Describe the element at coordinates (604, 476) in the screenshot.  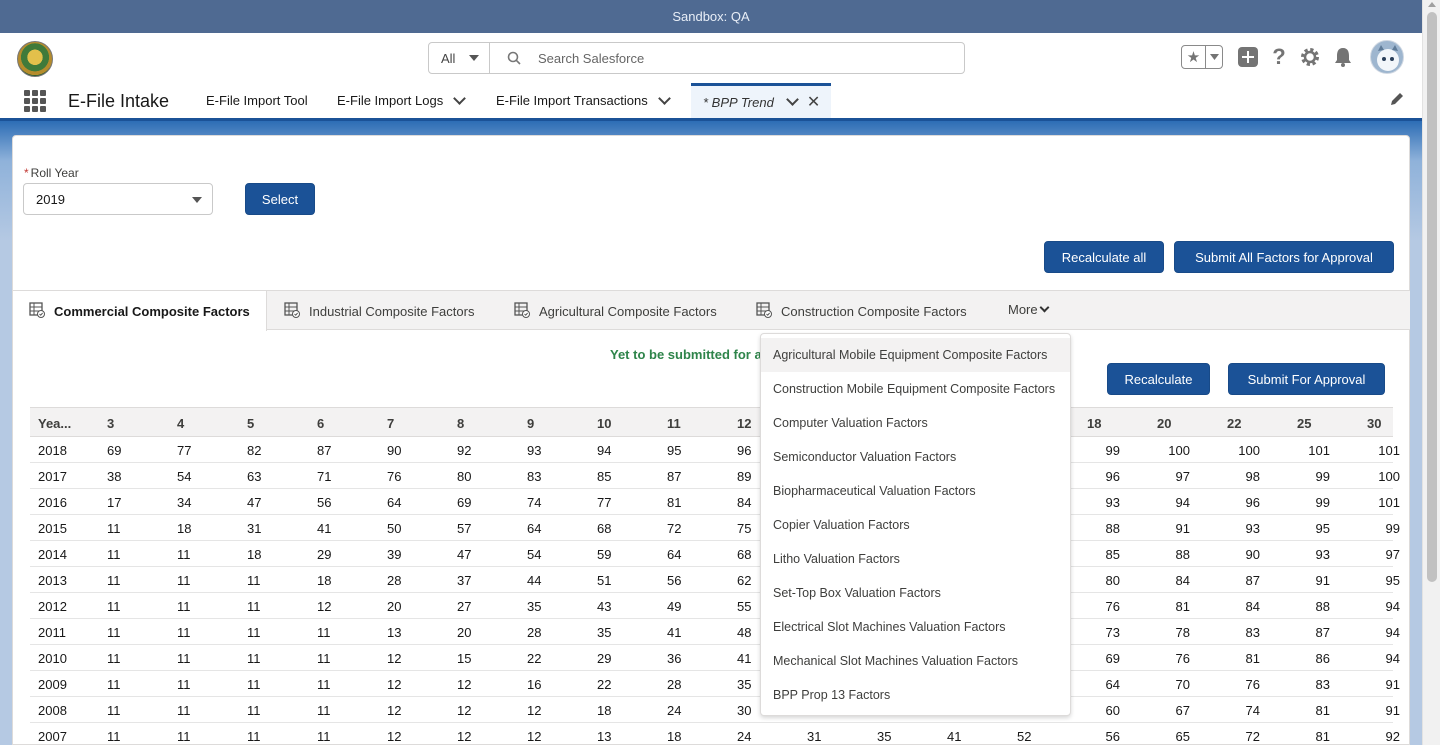
I see `table-cell: 85` at that location.